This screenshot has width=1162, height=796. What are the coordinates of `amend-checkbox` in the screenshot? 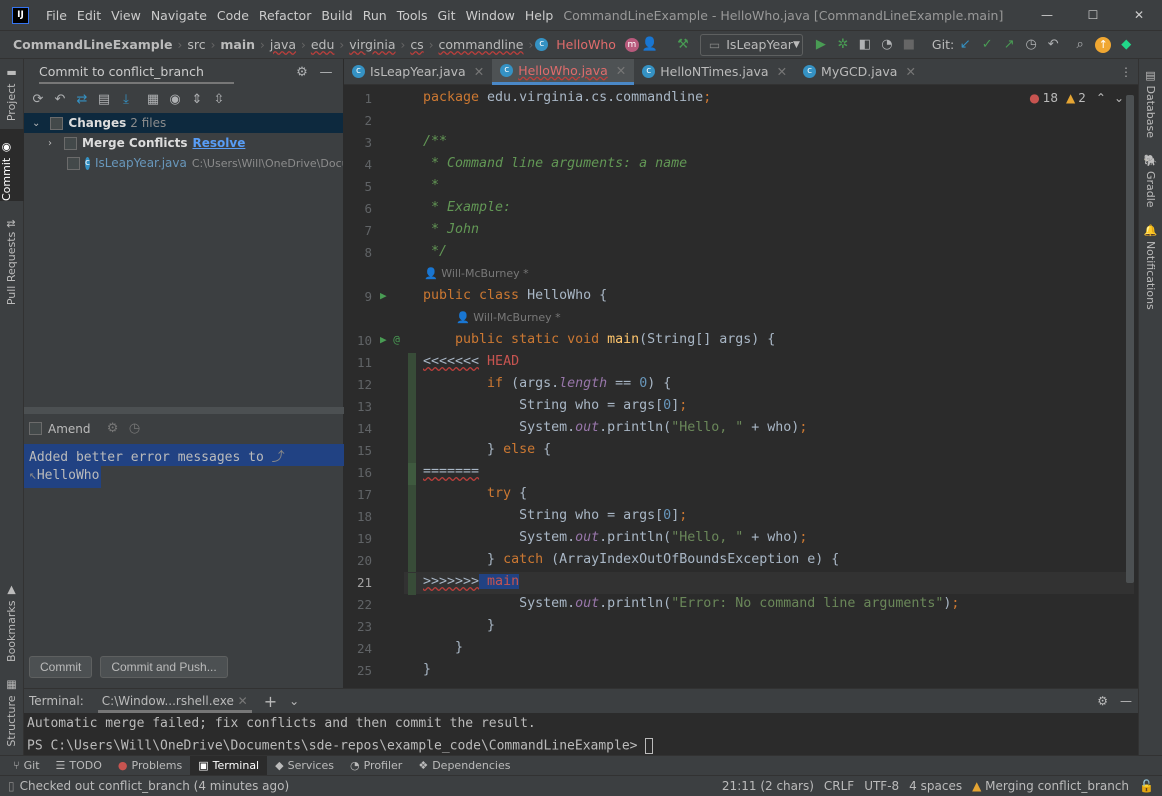 It's located at (35, 428).